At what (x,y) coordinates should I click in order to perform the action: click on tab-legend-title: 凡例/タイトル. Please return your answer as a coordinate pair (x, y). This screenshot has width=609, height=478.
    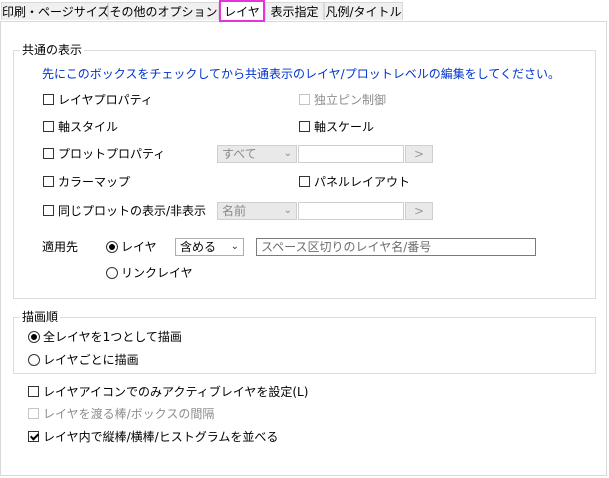
    Looking at the image, I should click on (363, 11).